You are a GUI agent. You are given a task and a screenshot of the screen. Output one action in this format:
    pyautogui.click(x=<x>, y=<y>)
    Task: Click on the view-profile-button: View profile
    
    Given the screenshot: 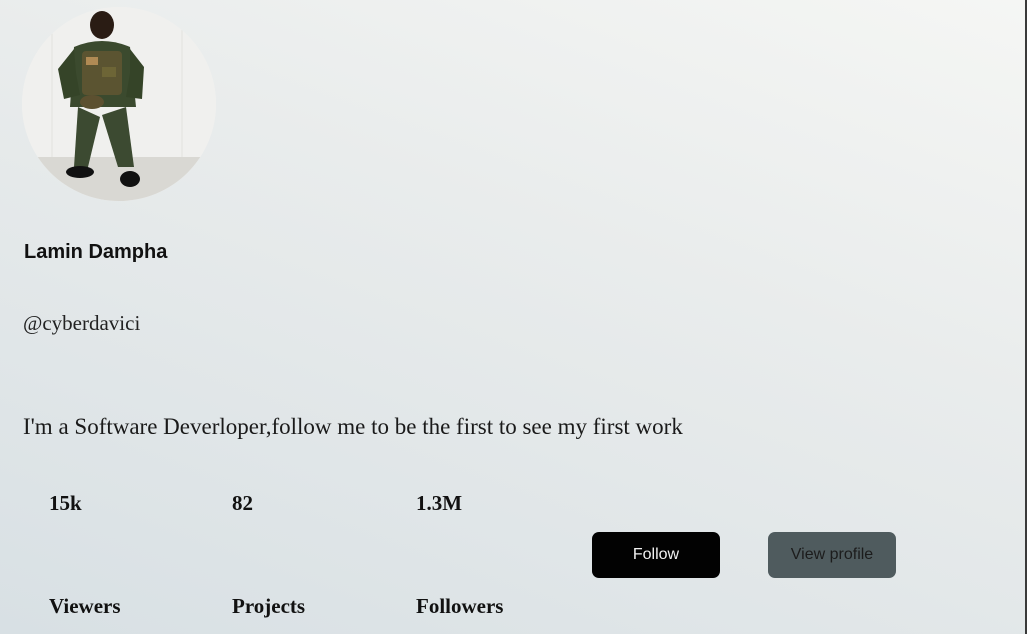 What is the action you would take?
    pyautogui.click(x=832, y=555)
    